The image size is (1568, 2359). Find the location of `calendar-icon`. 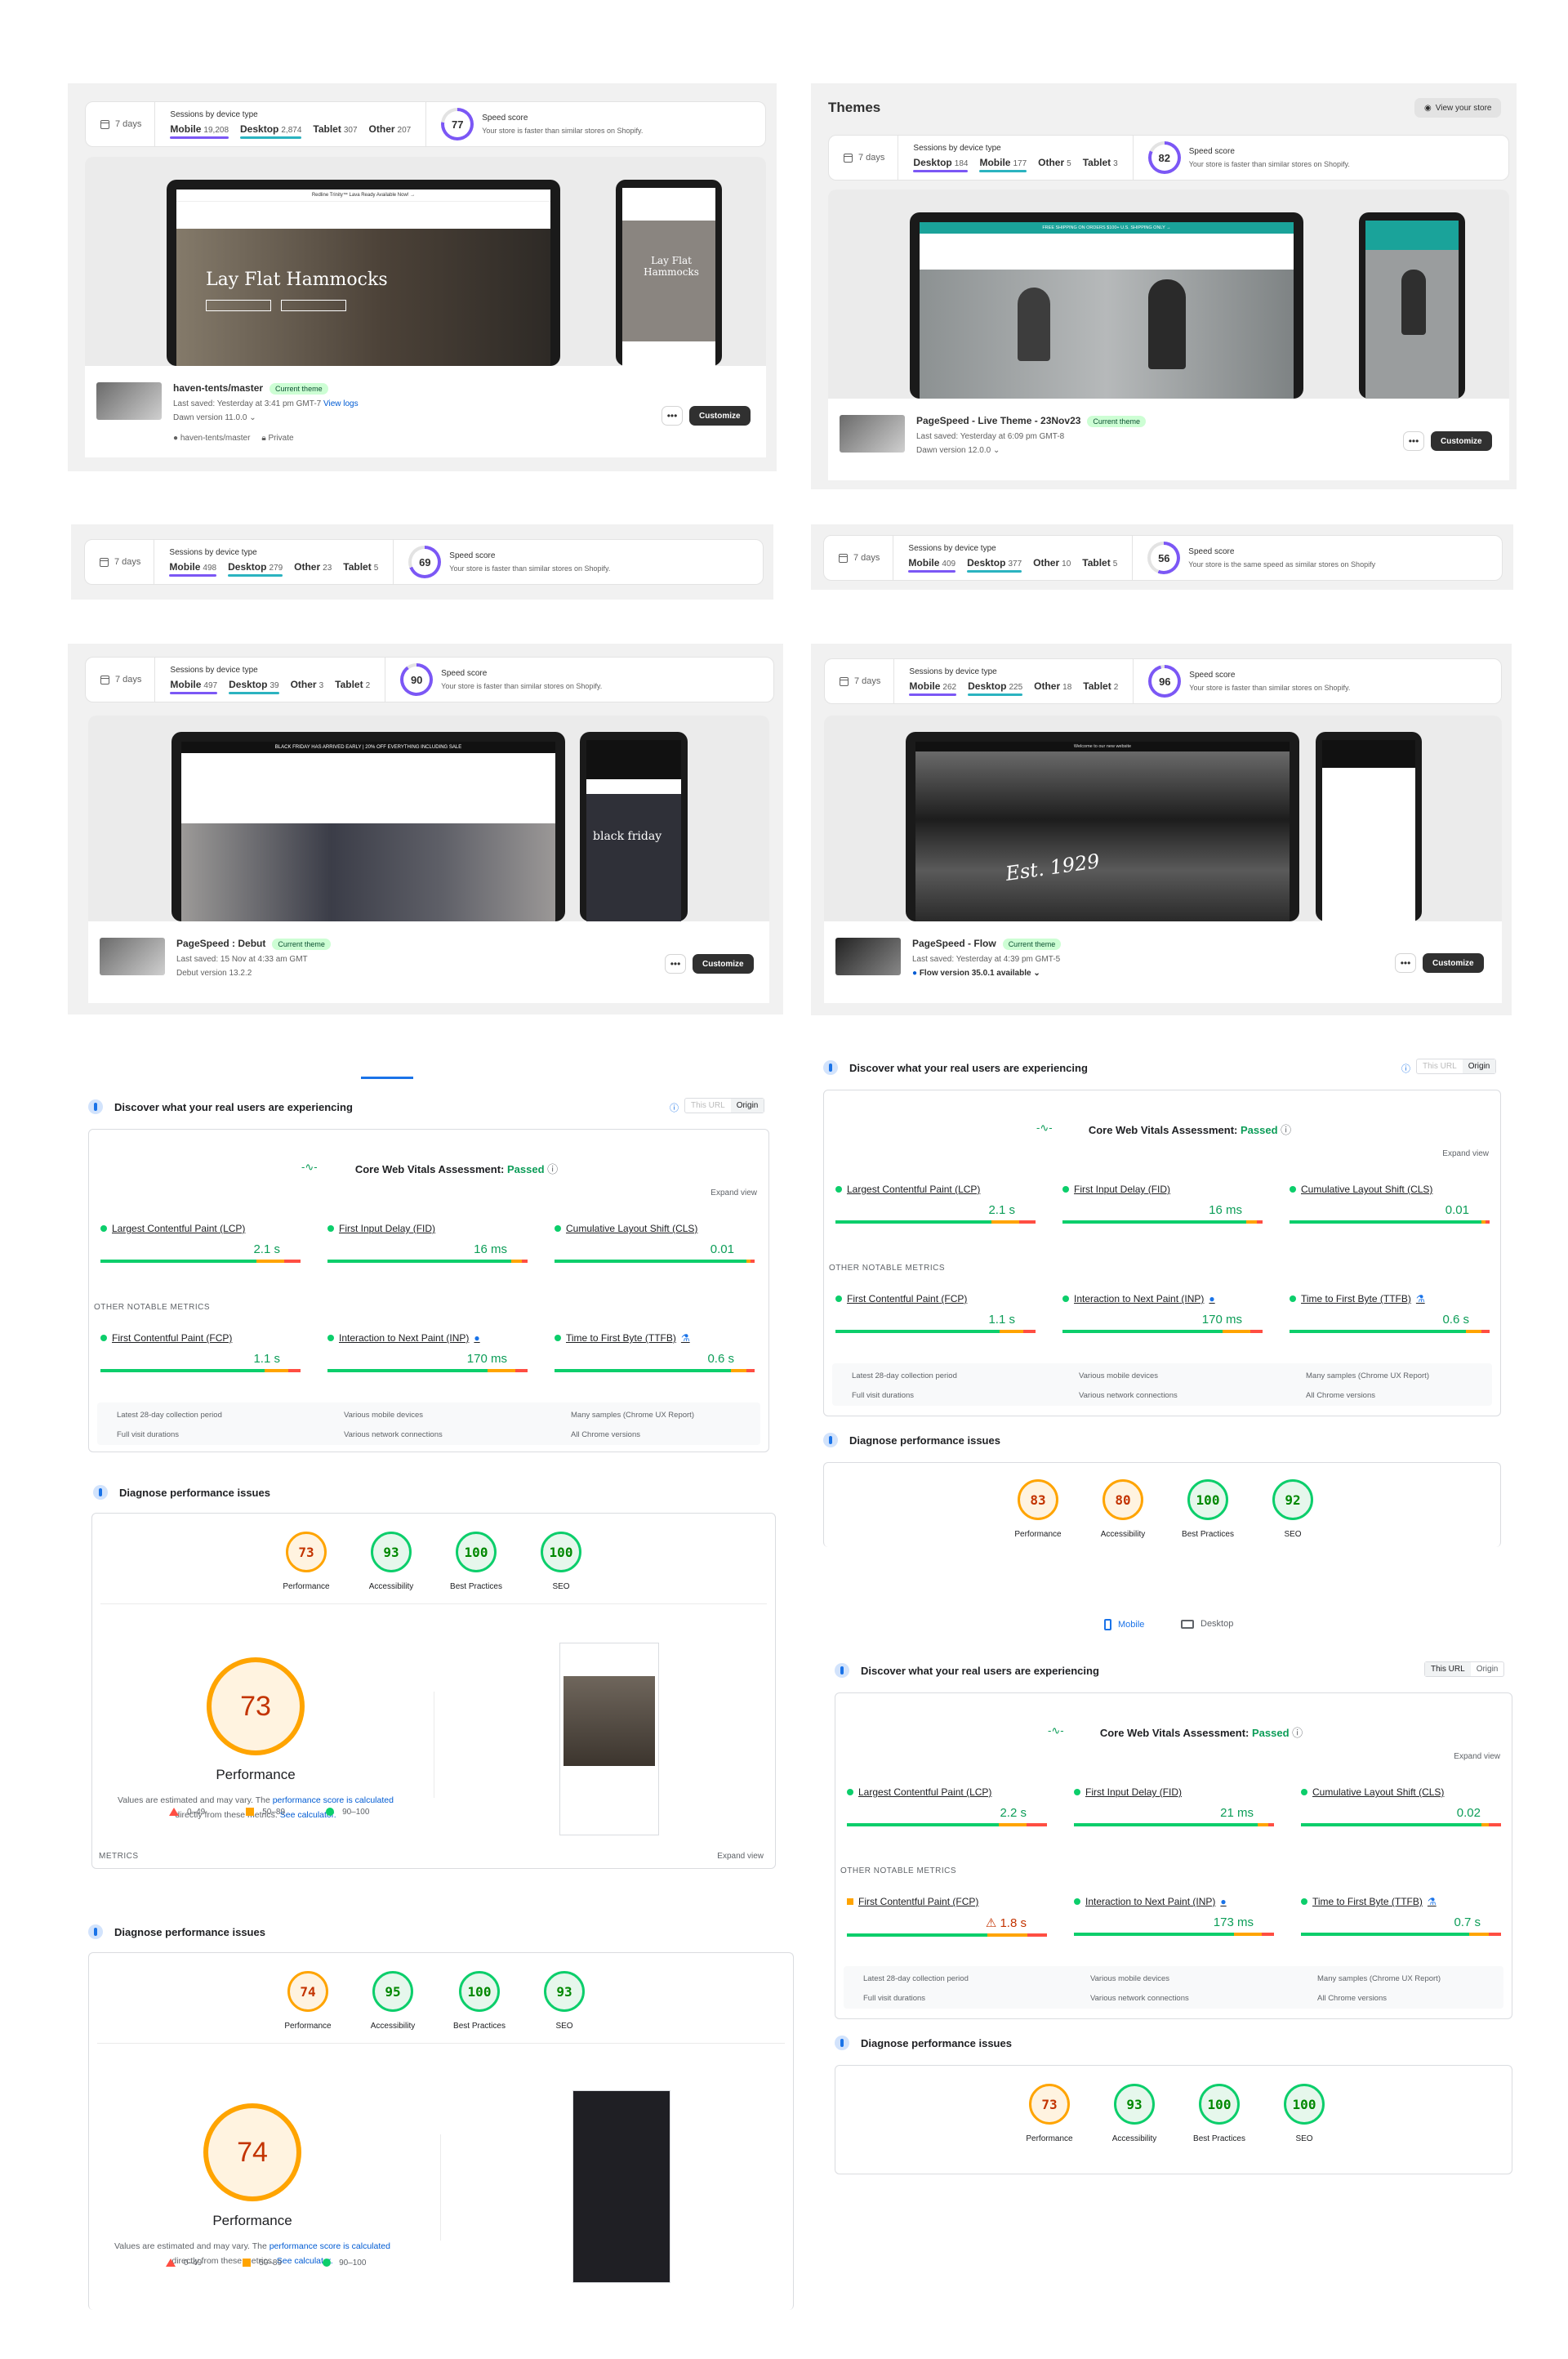

calendar-icon is located at coordinates (104, 680).